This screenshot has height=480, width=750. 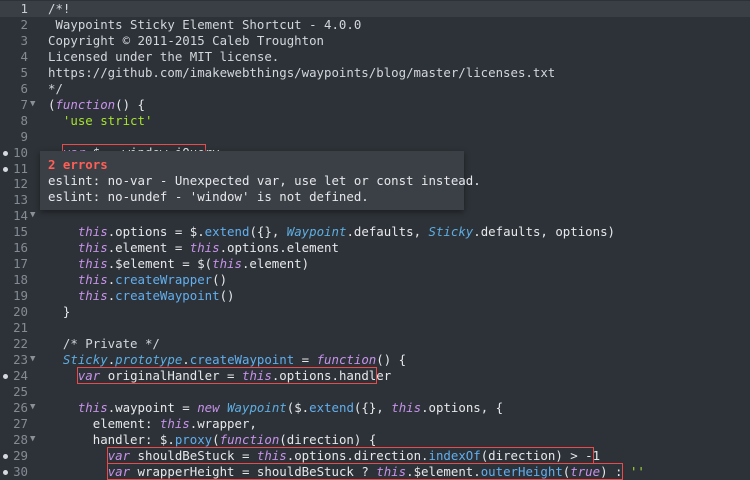 I want to click on code-text: (function() {, so click(x=96, y=104).